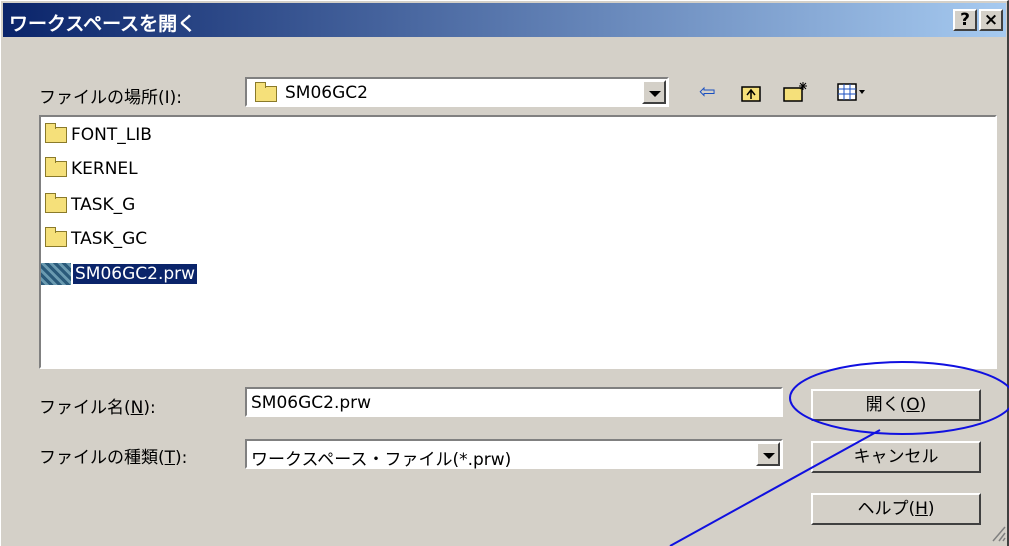 The image size is (1009, 546). I want to click on annotation-ellipse, so click(899, 398).